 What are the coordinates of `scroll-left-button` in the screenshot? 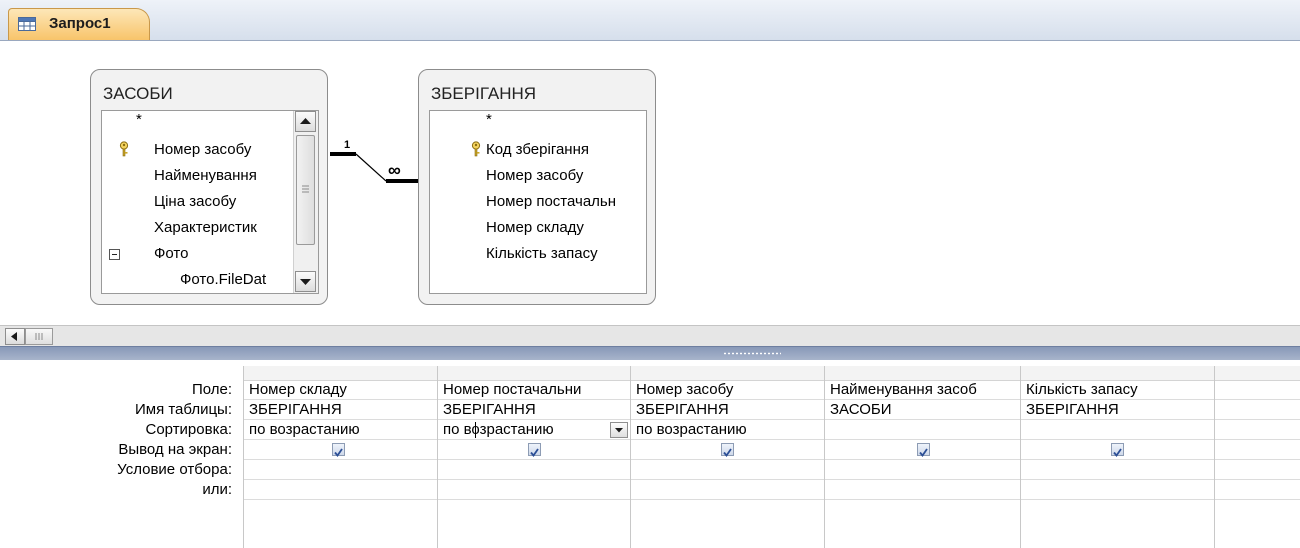 It's located at (15, 336).